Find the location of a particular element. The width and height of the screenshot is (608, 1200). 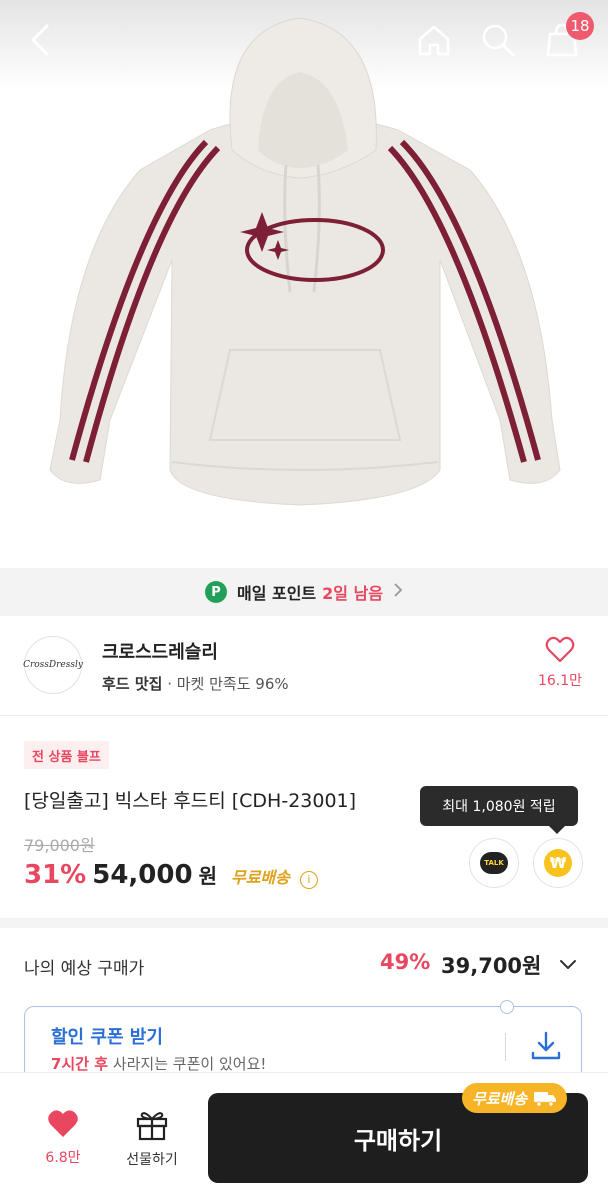

home-button is located at coordinates (434, 40).